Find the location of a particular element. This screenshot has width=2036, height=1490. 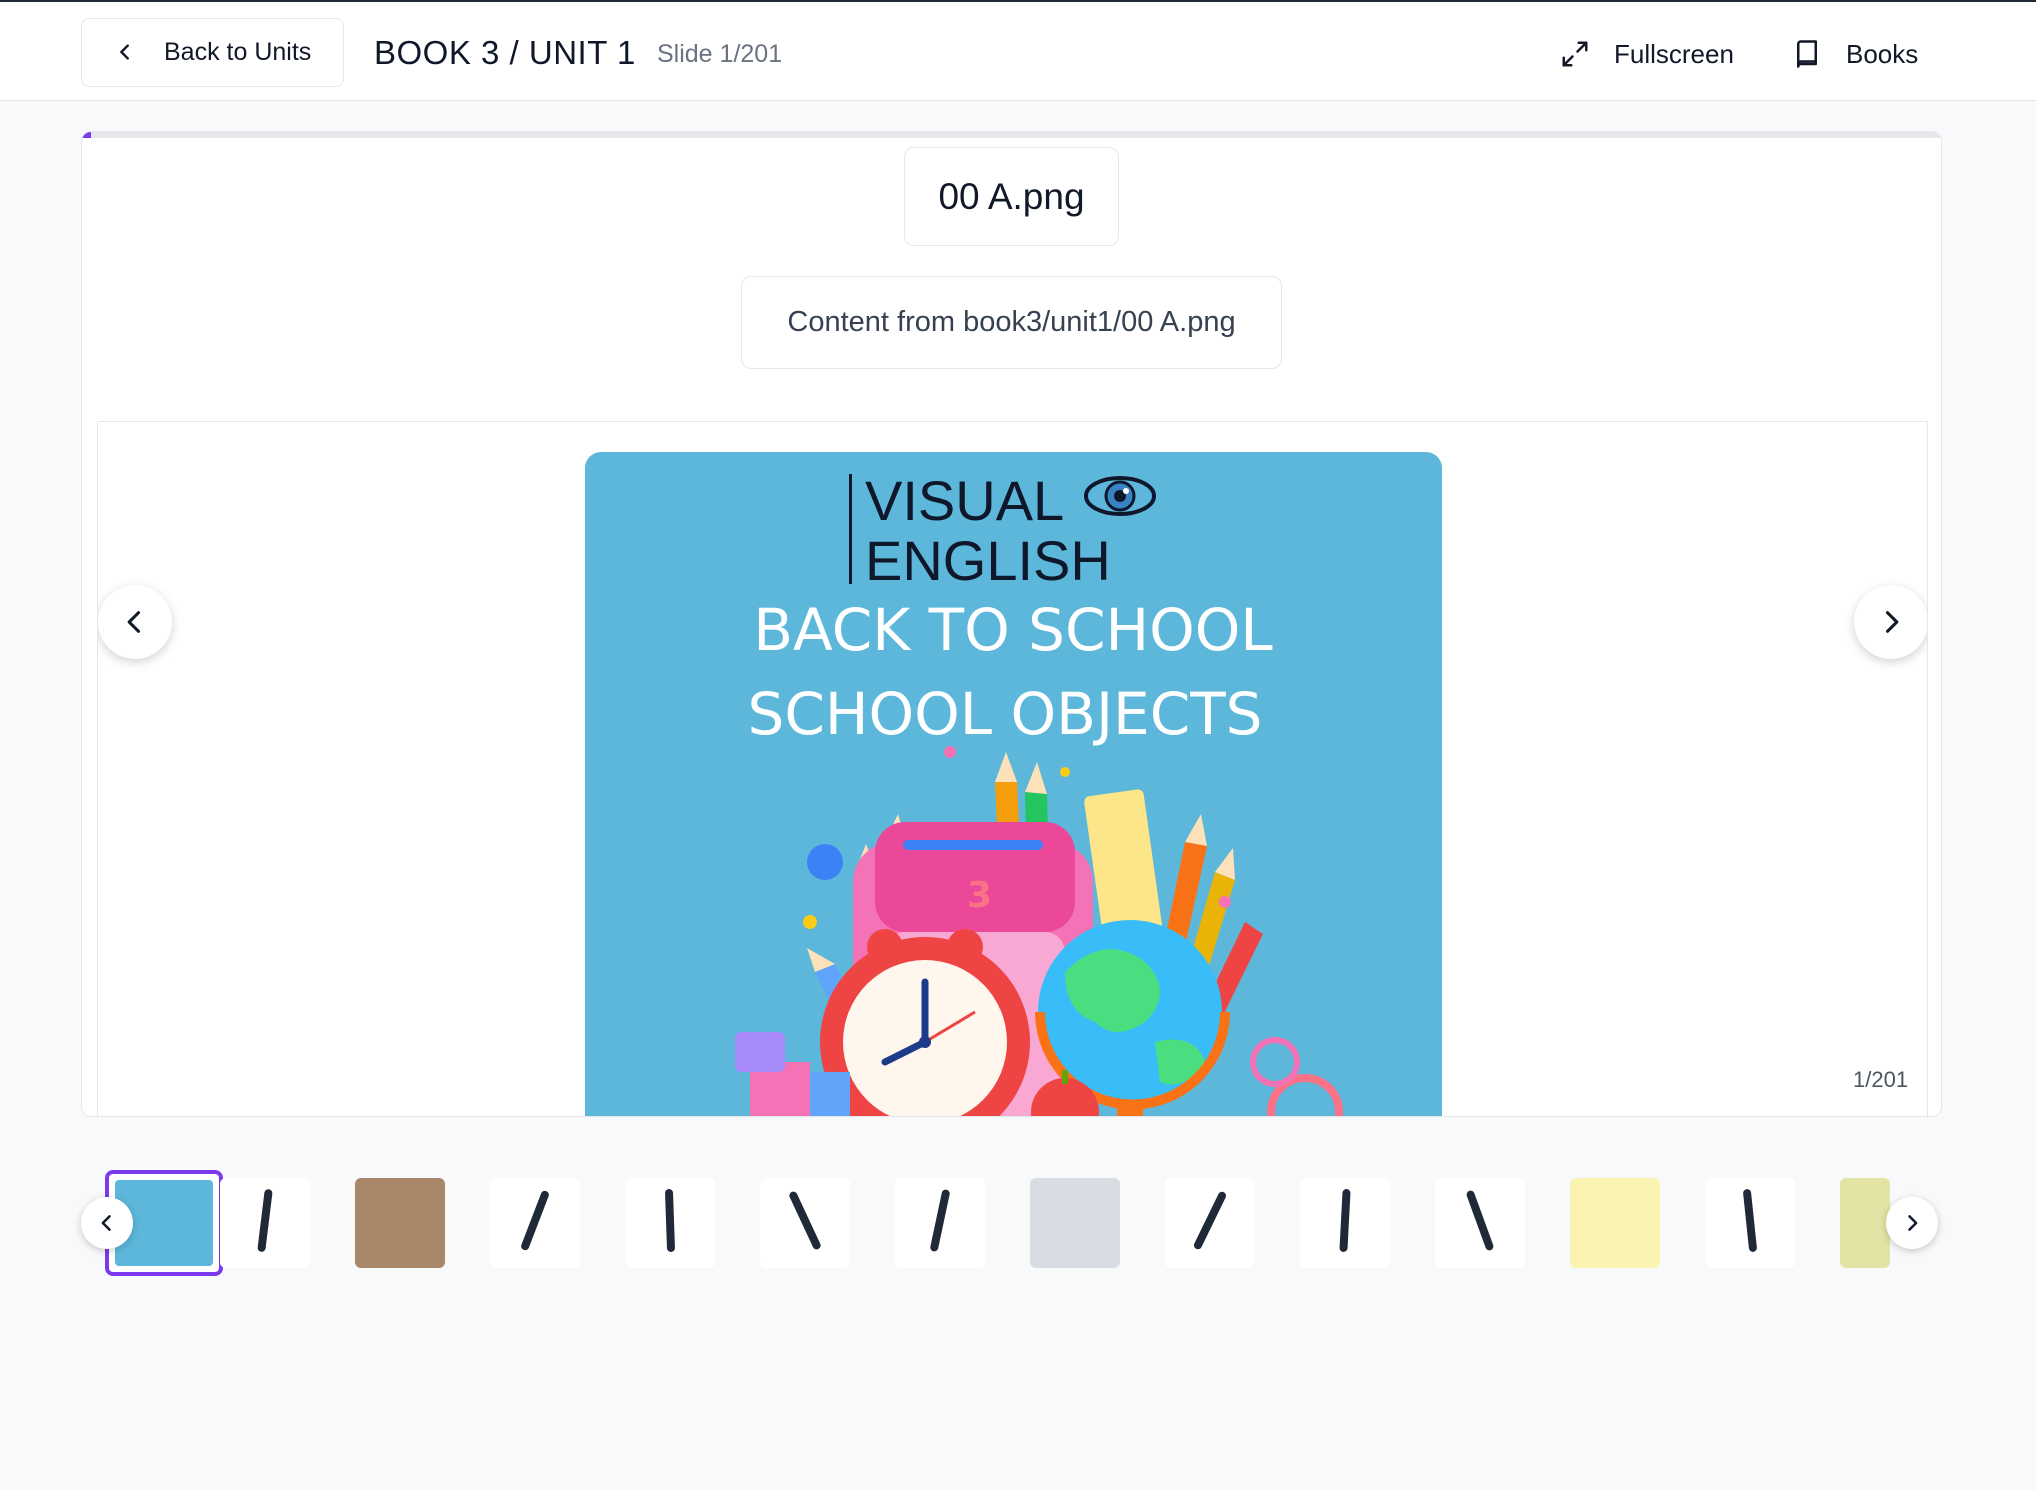

slide-file-title: 00 A.png is located at coordinates (1011, 196).